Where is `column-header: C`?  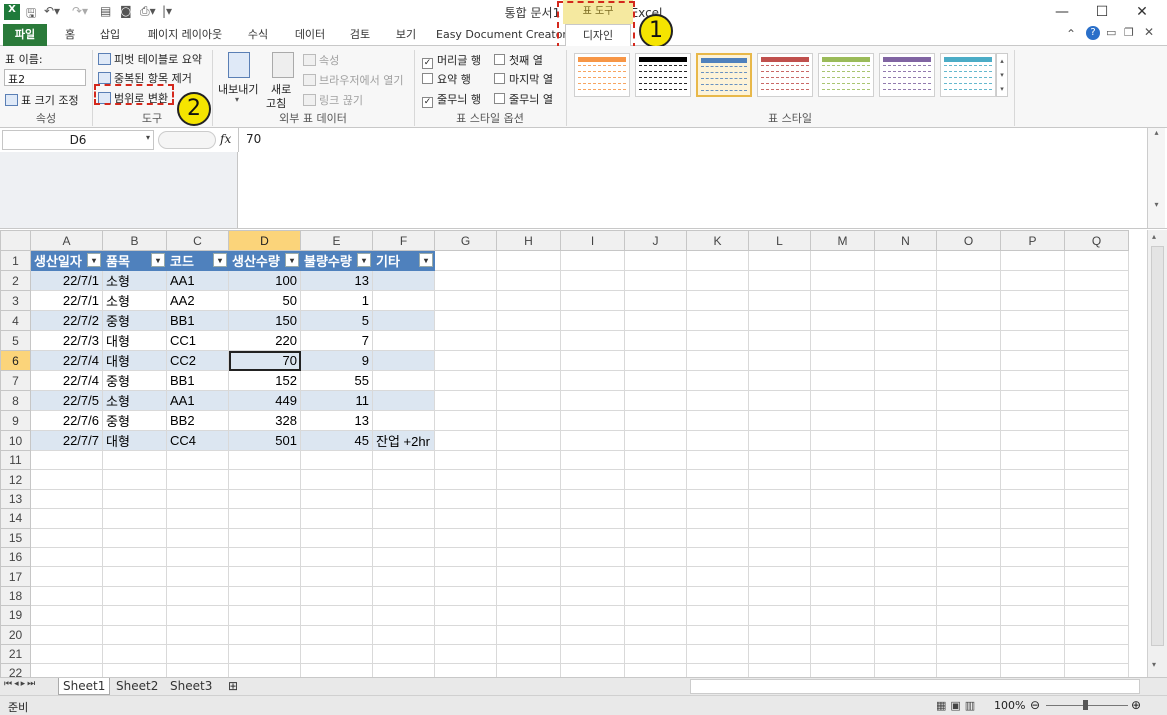 column-header: C is located at coordinates (197, 240).